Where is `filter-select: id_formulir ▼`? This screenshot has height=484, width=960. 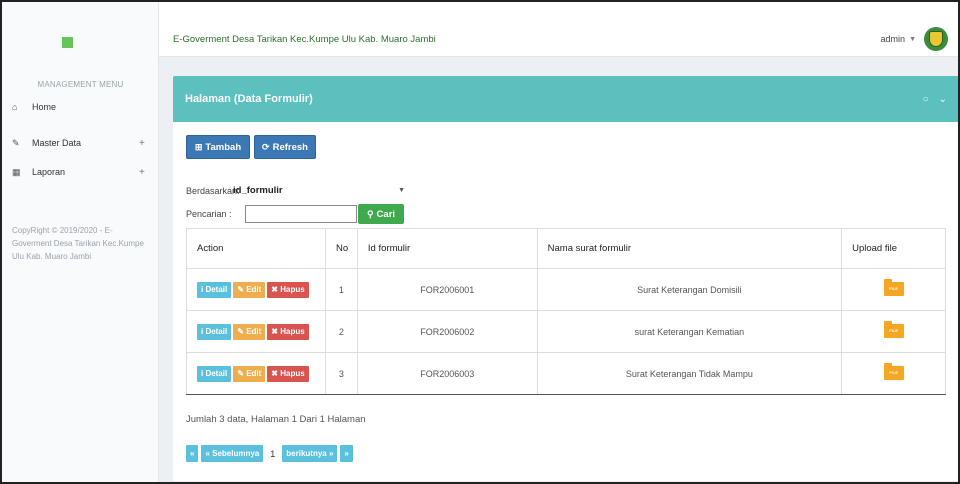 filter-select: id_formulir ▼ is located at coordinates (319, 190).